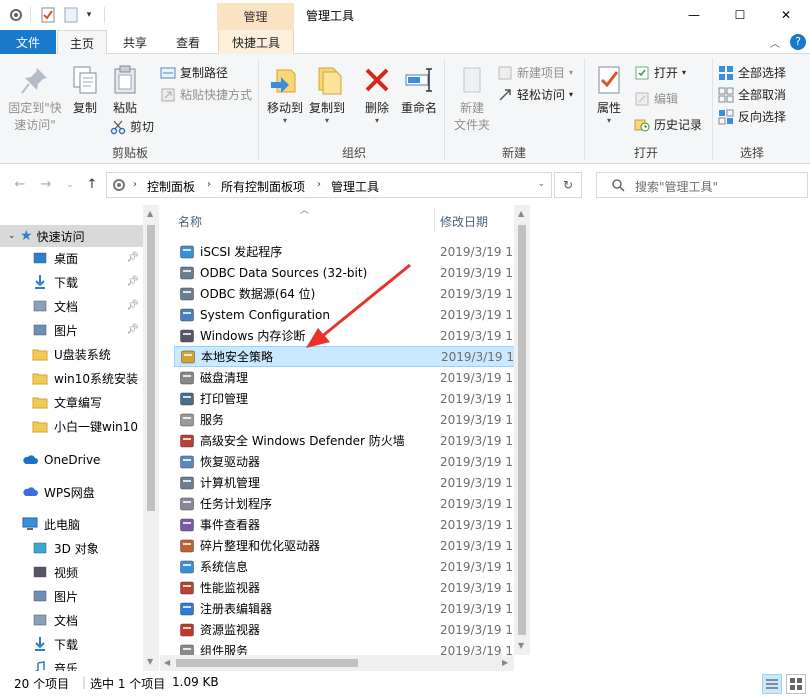  I want to click on close-button: ✕, so click(786, 15).